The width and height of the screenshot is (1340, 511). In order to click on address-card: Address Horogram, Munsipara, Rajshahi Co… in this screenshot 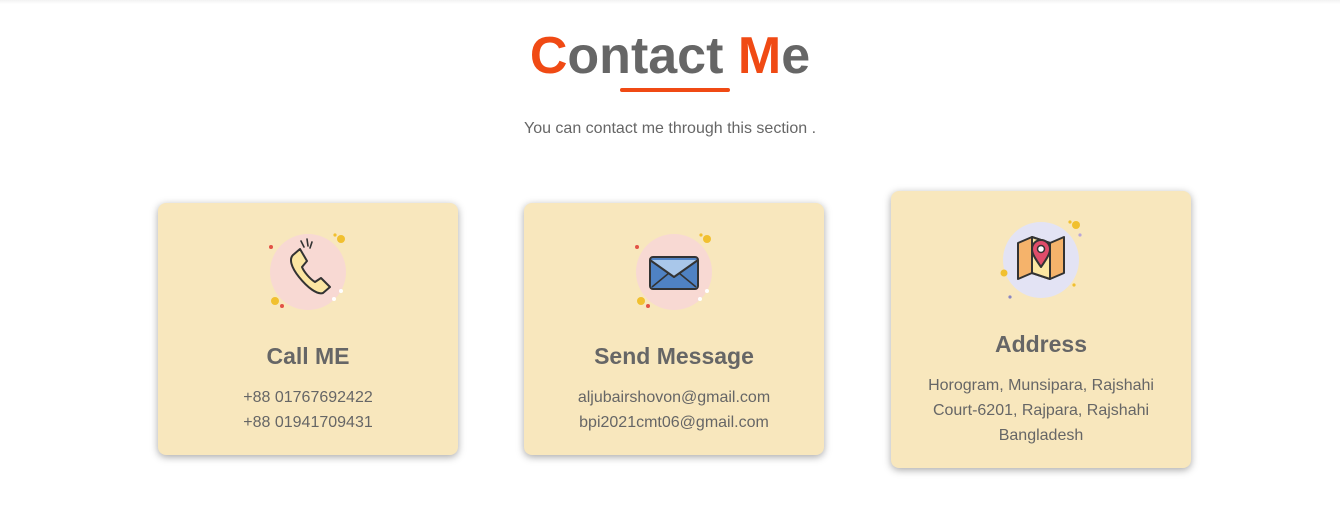, I will do `click(1041, 329)`.